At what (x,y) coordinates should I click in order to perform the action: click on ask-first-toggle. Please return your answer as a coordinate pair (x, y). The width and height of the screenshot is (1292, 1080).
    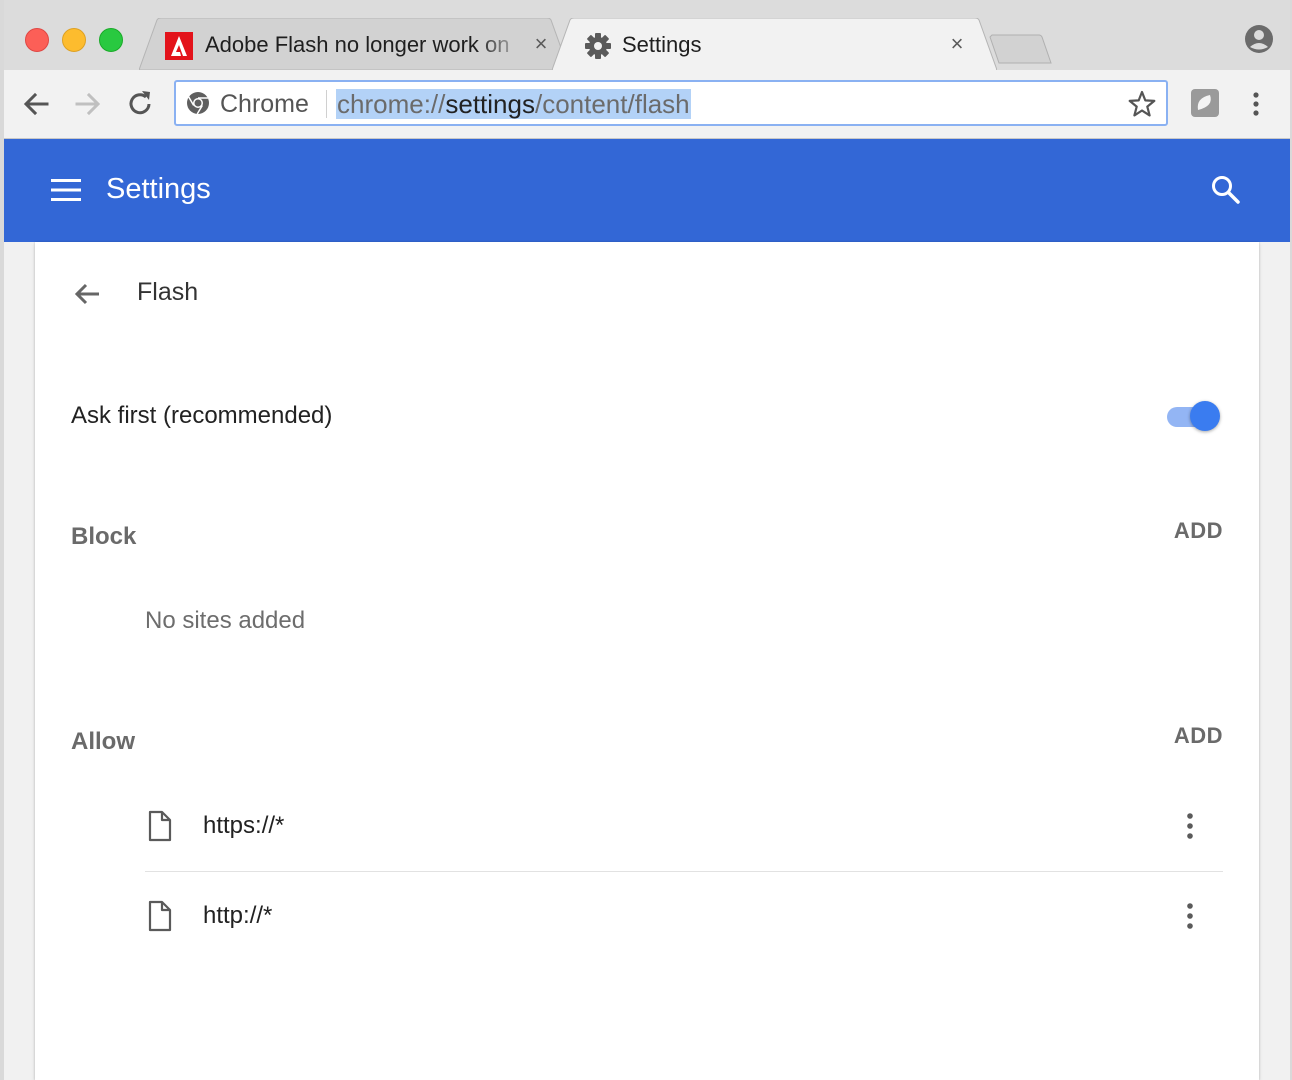
    Looking at the image, I should click on (1195, 417).